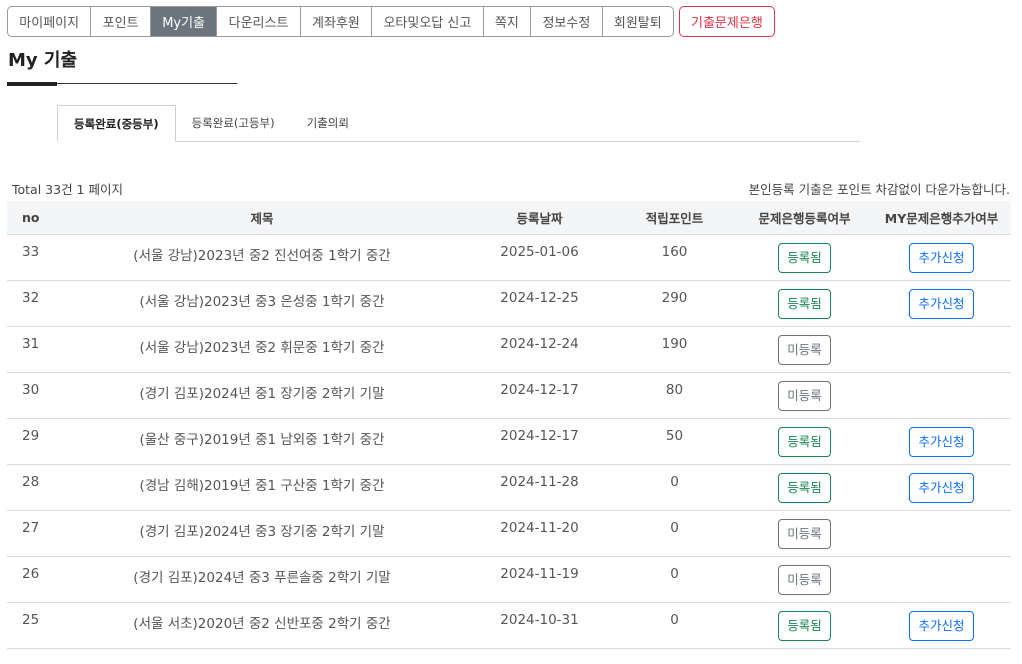  What do you see at coordinates (32, 533) in the screenshot?
I see `row-no: 27` at bounding box center [32, 533].